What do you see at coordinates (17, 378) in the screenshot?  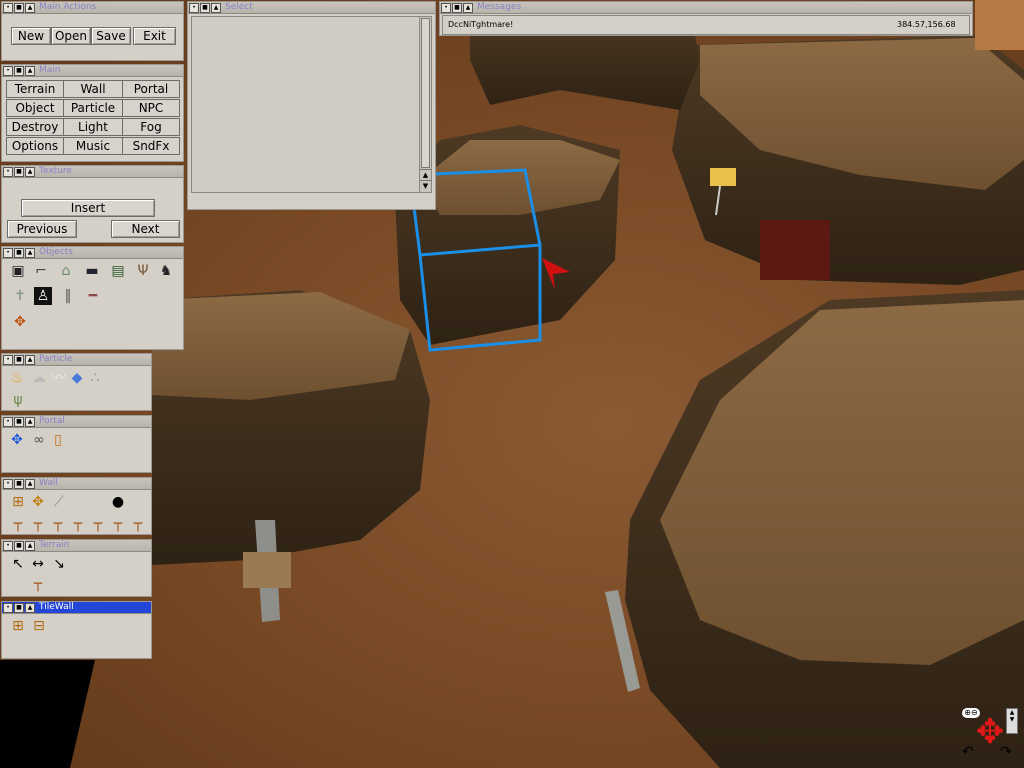 I see `fire-icon: ♨` at bounding box center [17, 378].